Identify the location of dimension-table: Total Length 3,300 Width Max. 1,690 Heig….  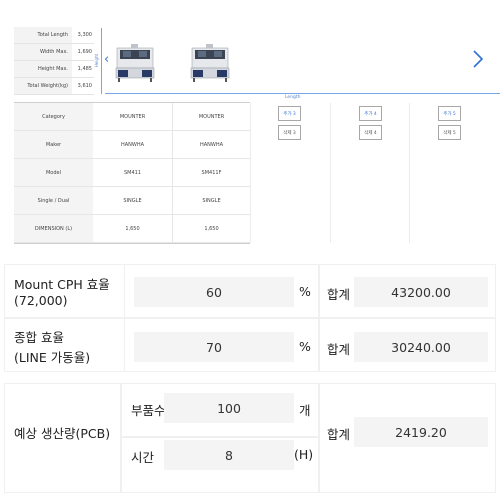
(54, 61).